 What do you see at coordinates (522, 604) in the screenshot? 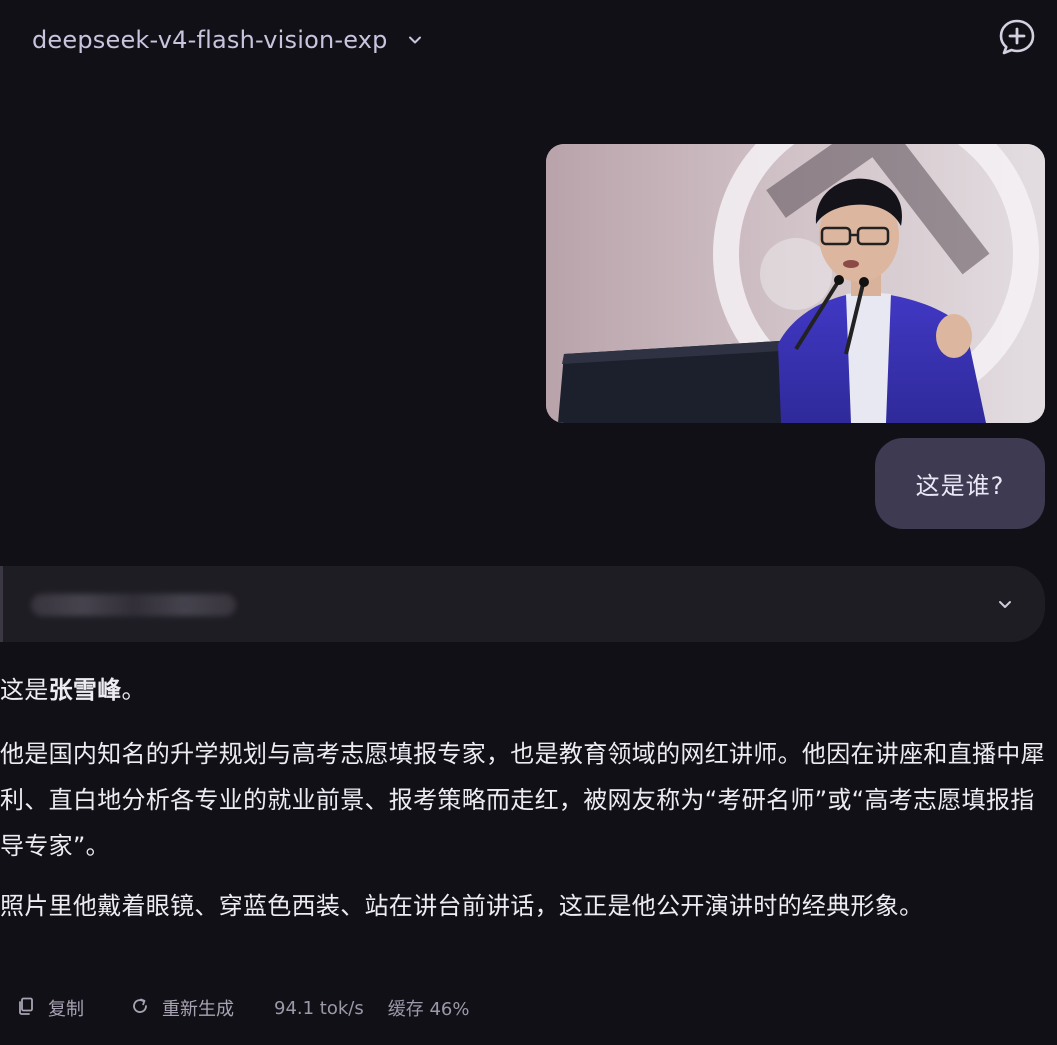
I see `thinking-panel` at bounding box center [522, 604].